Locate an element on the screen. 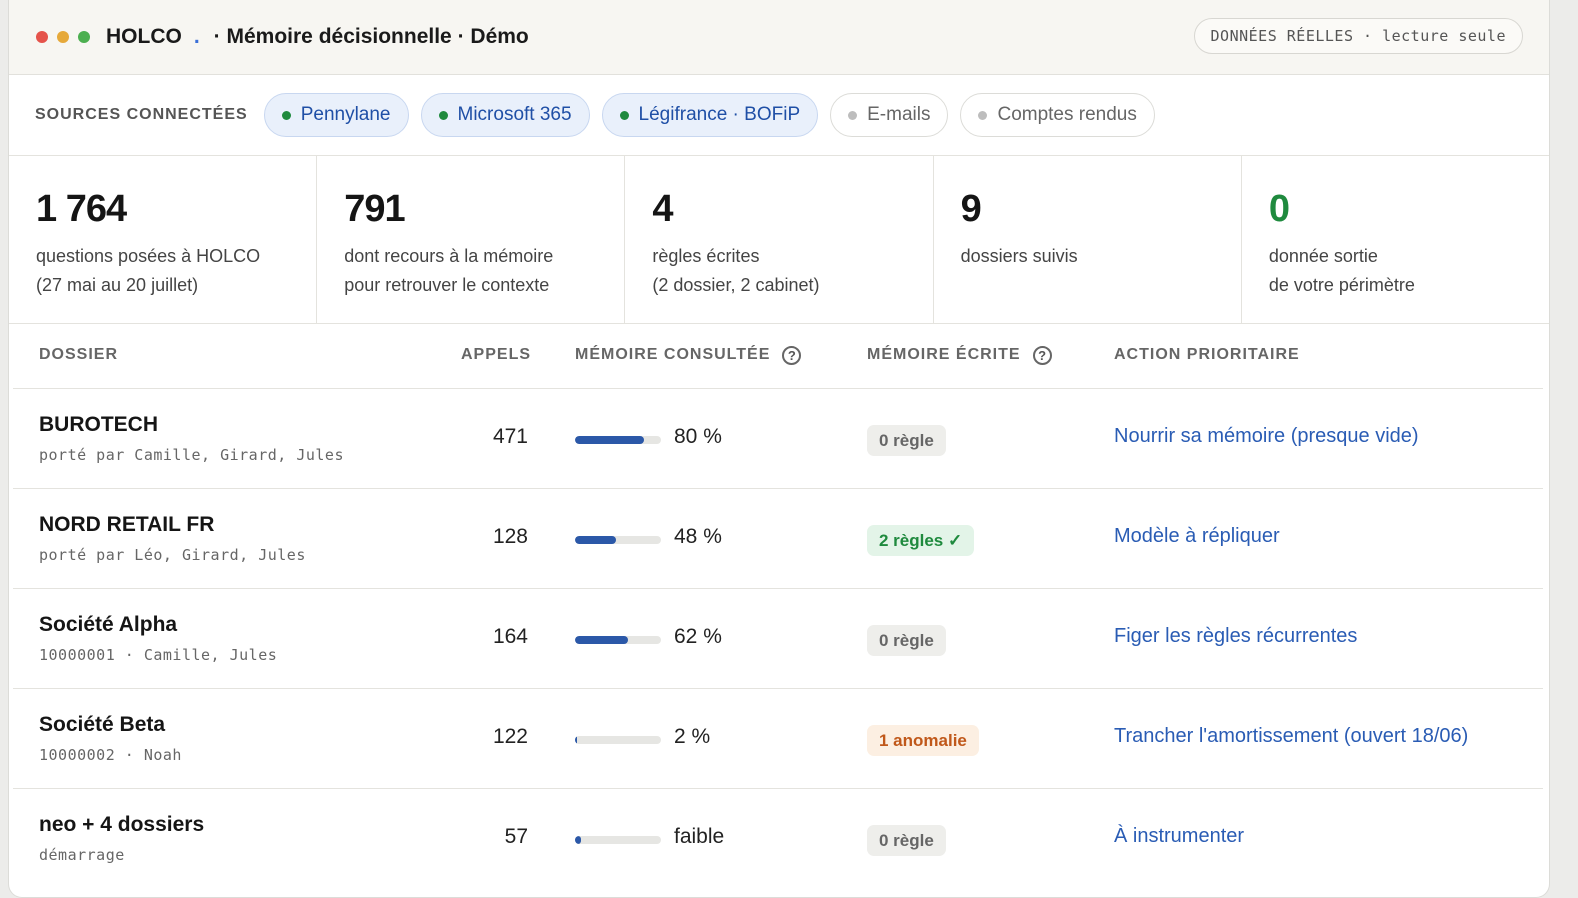  priority-action-link: Figer les règles récurrentes is located at coordinates (1235, 636).